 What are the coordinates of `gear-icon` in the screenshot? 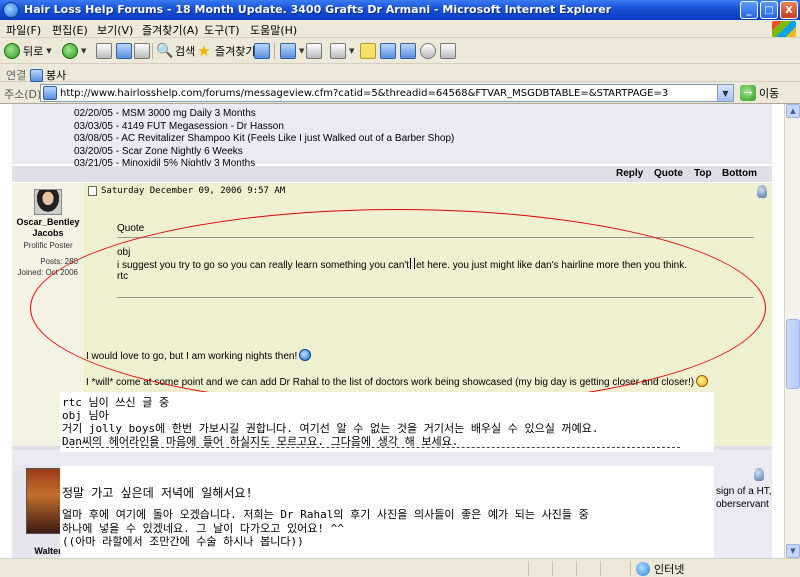 It's located at (428, 51).